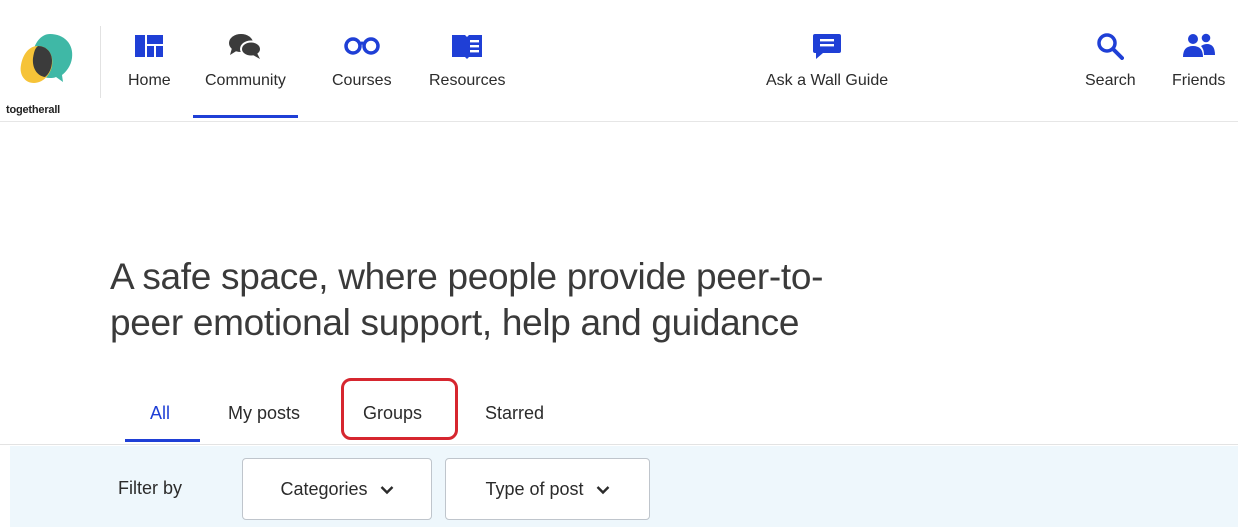  Describe the element at coordinates (514, 413) in the screenshot. I see `tab-starred: Starred` at that location.